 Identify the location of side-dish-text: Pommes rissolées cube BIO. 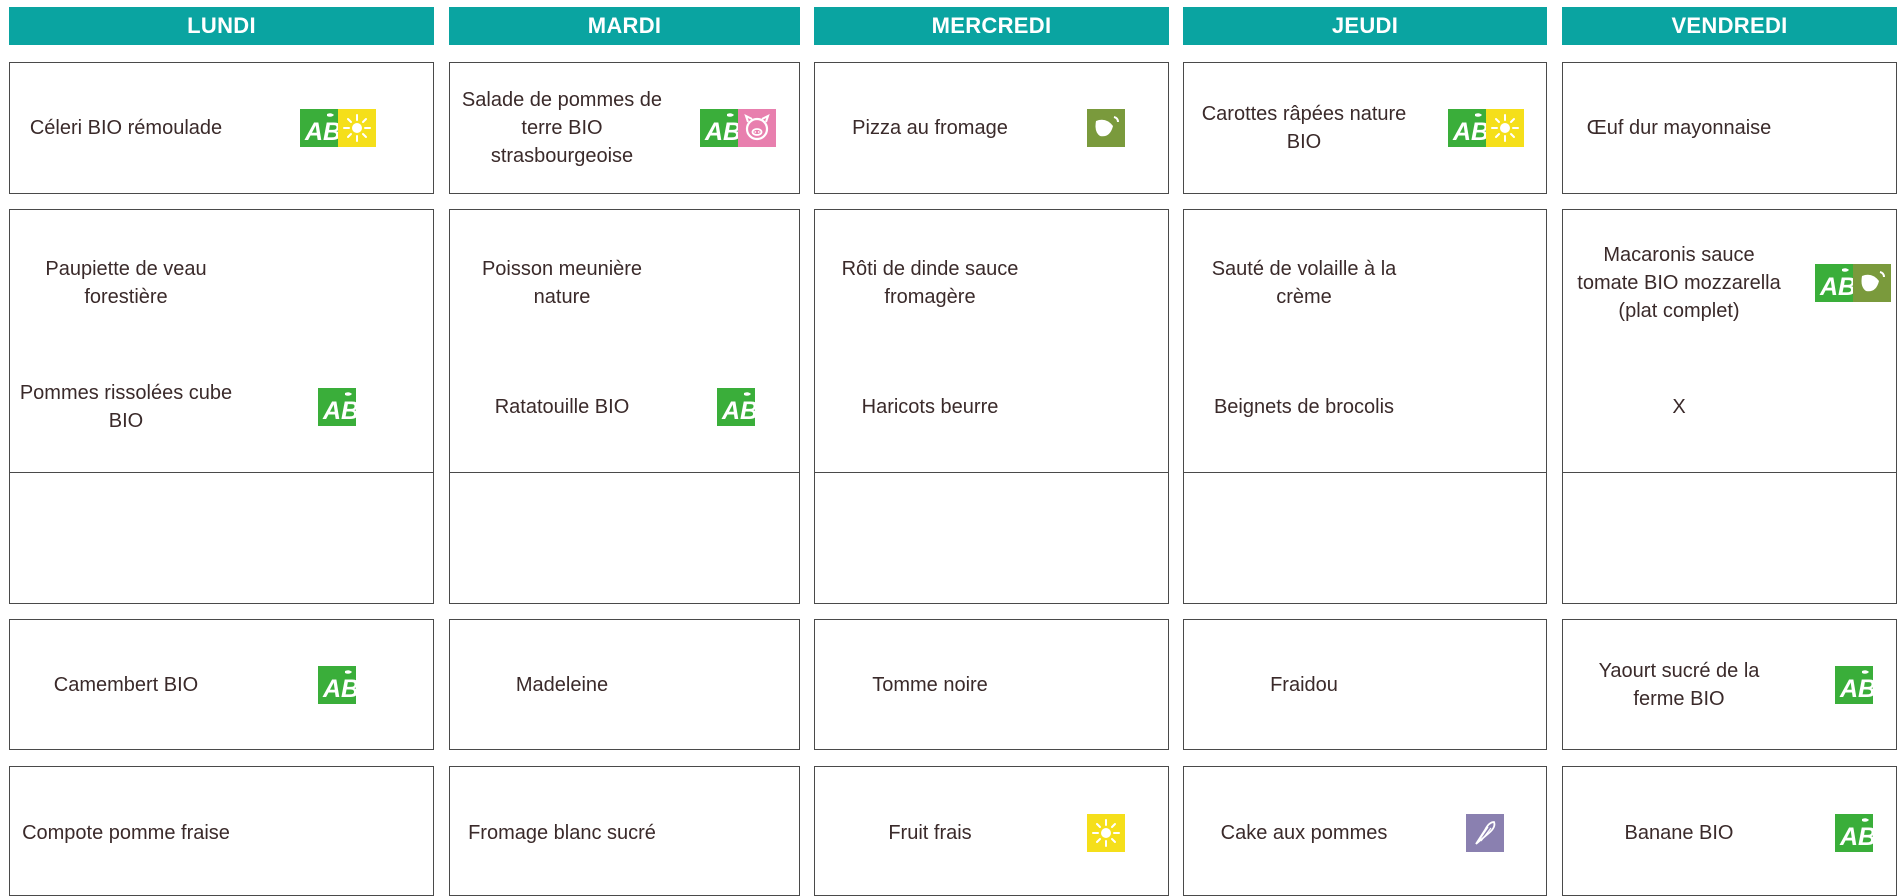
(126, 407).